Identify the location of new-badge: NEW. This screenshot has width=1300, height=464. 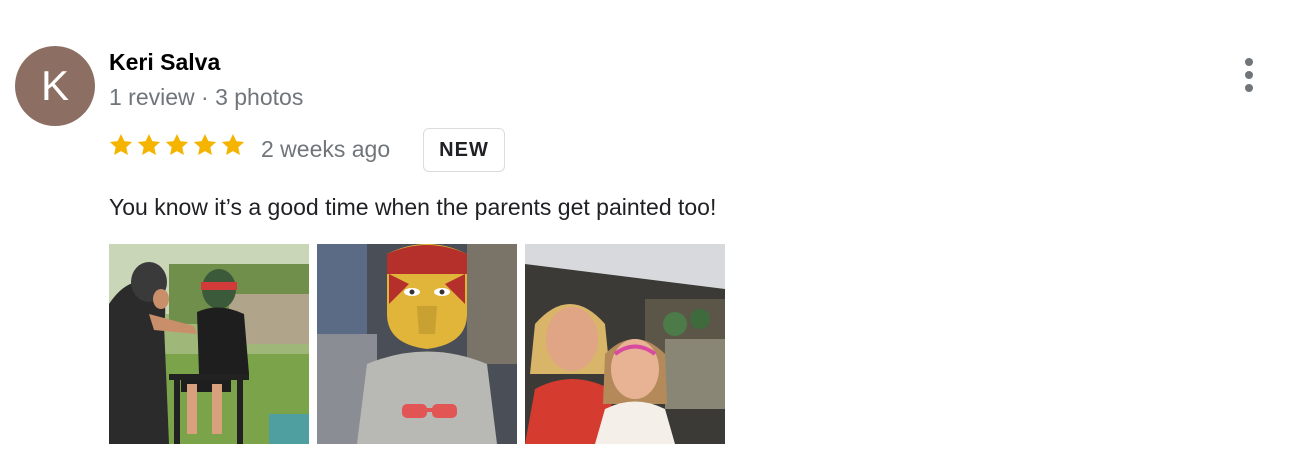
(464, 150).